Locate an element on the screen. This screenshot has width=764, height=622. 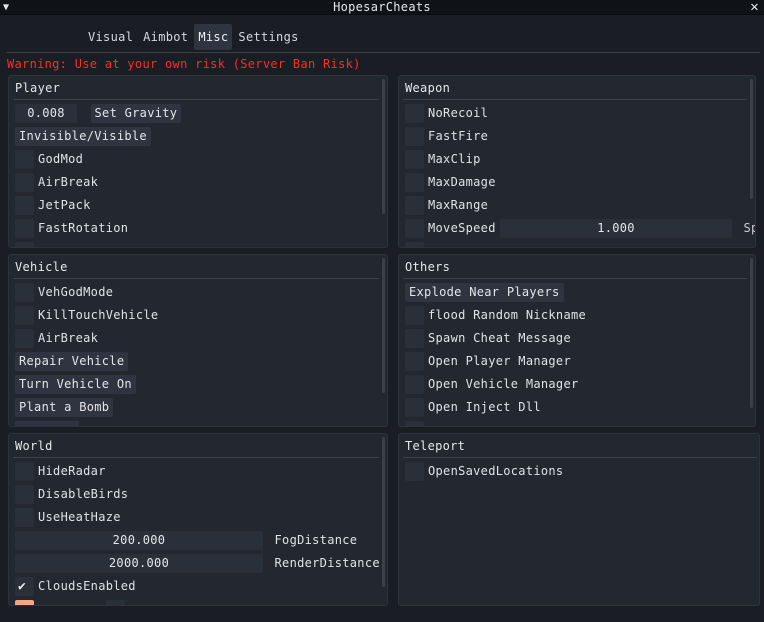
tab-misc: Misc is located at coordinates (213, 37).